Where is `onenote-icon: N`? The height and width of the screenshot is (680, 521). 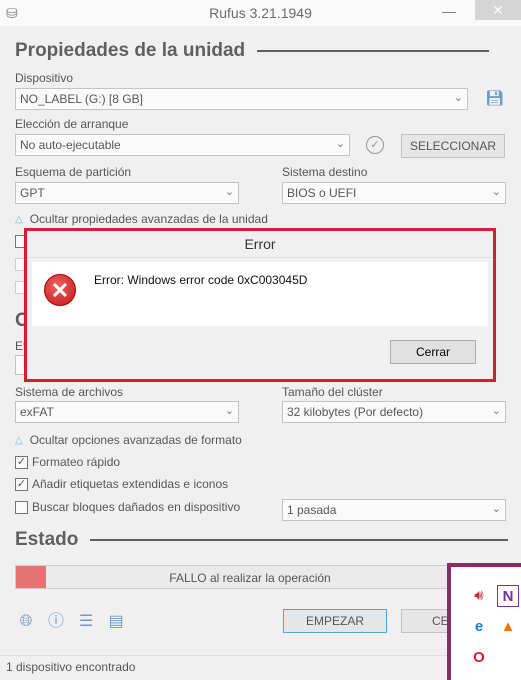 onenote-icon: N is located at coordinates (508, 596).